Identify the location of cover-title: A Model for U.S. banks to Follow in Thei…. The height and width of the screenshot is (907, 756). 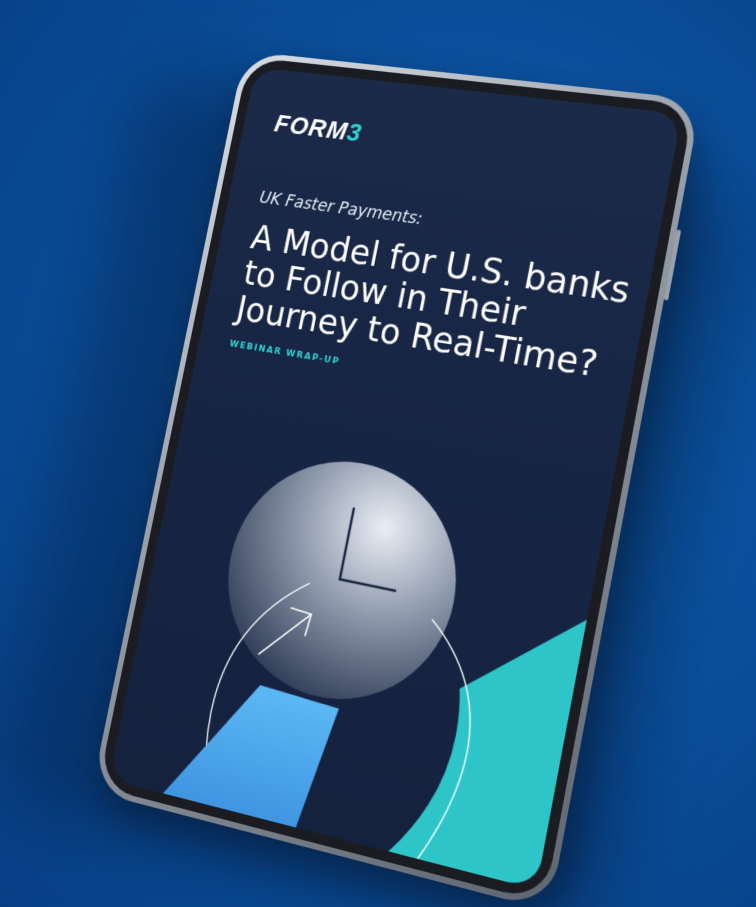
(445, 305).